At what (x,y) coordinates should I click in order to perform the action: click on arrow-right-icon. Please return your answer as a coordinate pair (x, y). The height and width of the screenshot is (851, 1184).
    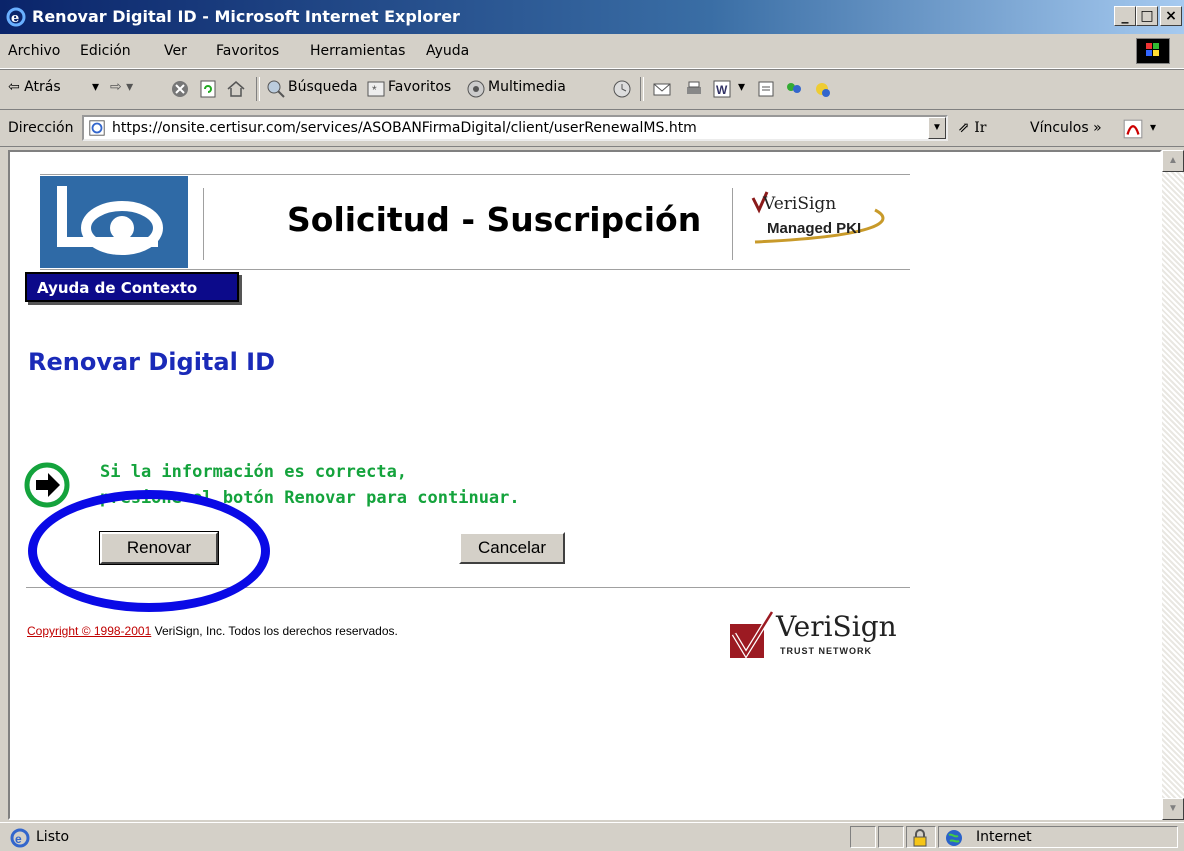
    Looking at the image, I should click on (47, 485).